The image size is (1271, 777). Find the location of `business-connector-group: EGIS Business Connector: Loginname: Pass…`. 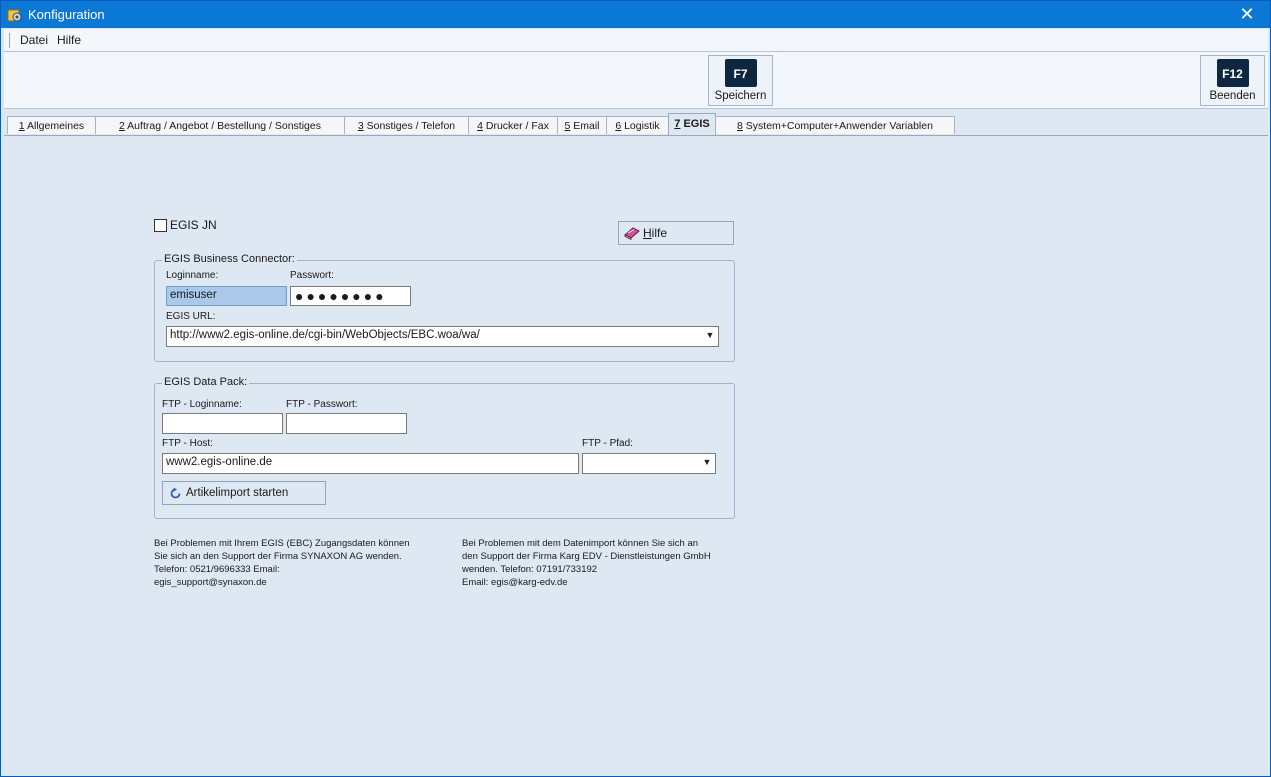

business-connector-group: EGIS Business Connector: Loginname: Pass… is located at coordinates (444, 307).